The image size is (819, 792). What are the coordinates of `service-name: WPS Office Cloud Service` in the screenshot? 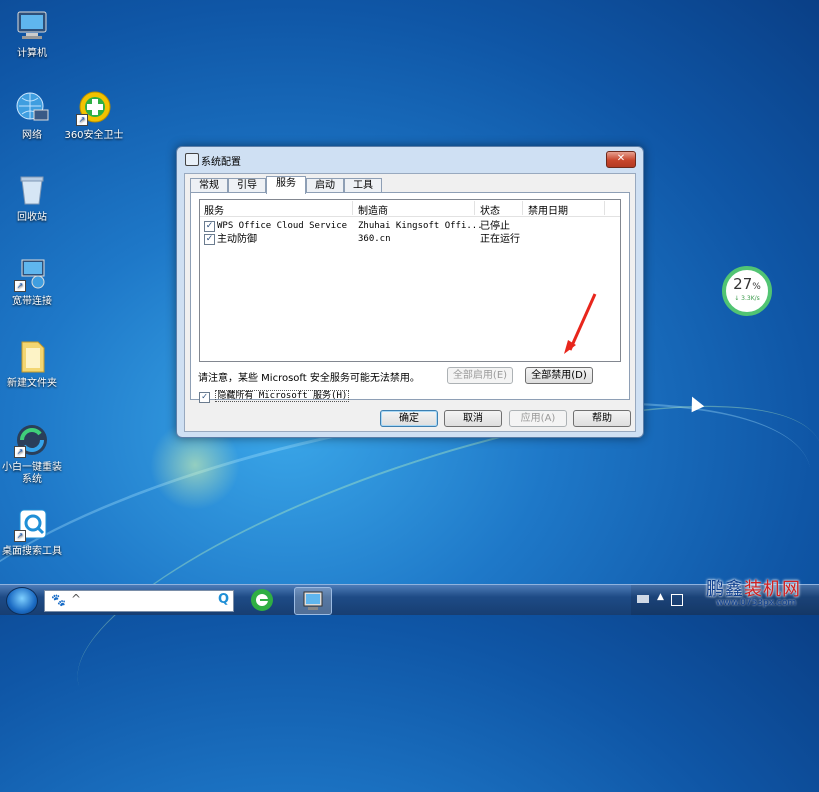 It's located at (282, 226).